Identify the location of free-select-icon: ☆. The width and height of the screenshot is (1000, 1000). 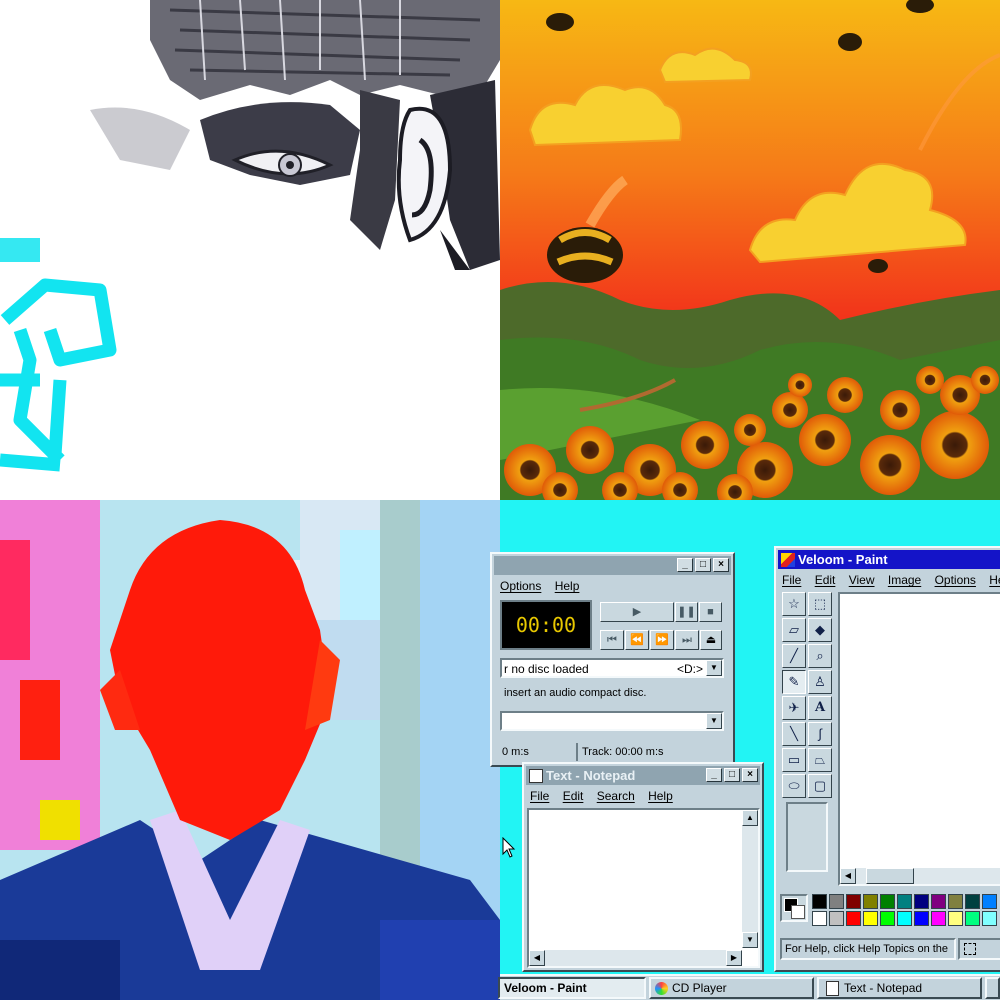
(794, 604).